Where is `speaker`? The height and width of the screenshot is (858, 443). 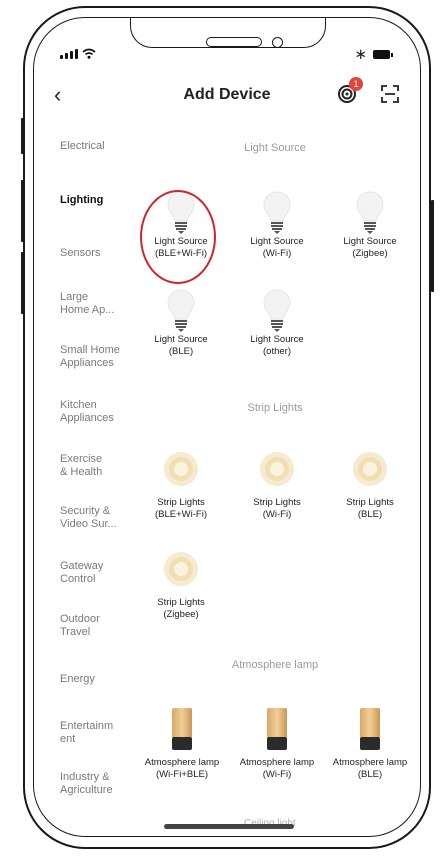 speaker is located at coordinates (234, 42).